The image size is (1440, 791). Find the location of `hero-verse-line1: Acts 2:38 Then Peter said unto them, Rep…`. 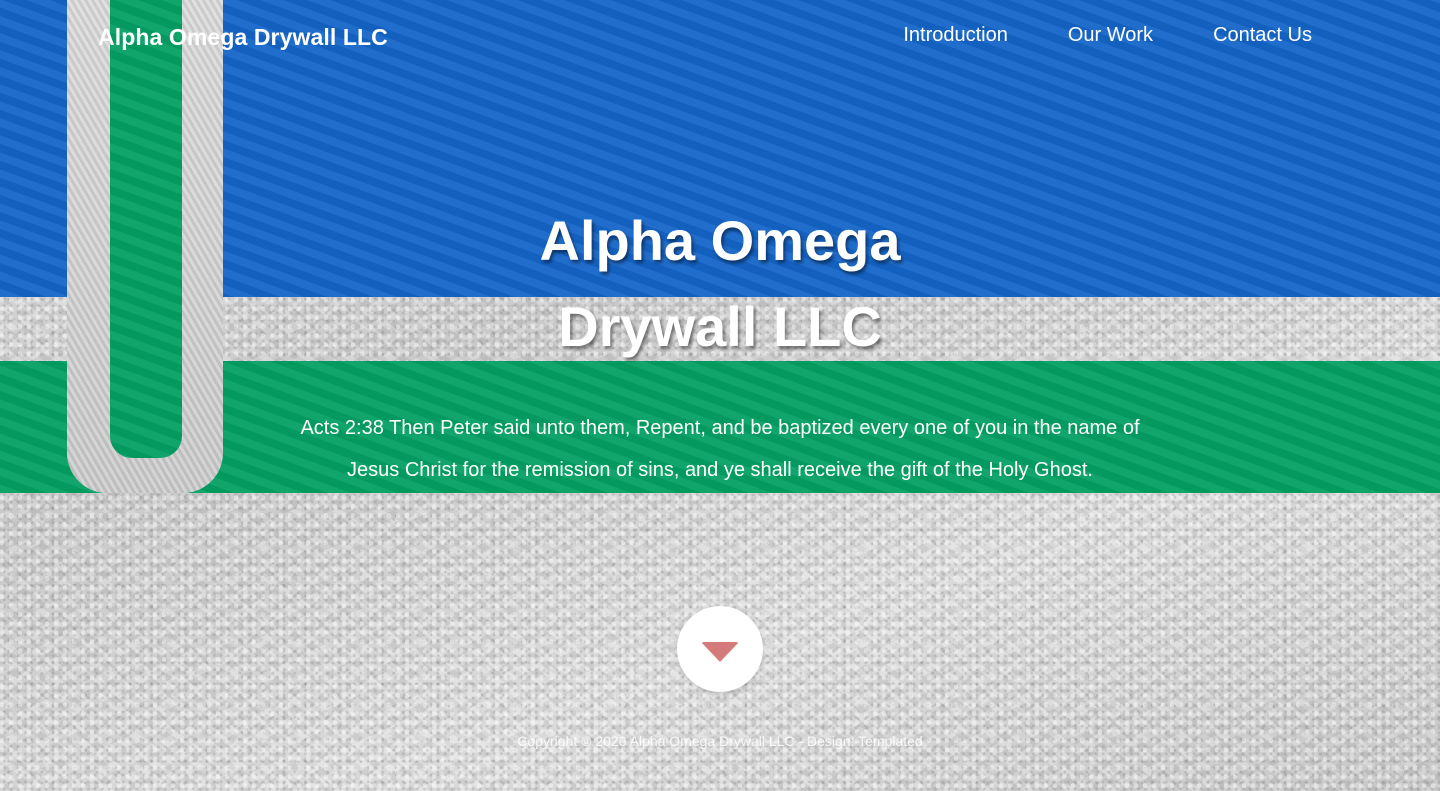

hero-verse-line1: Acts 2:38 Then Peter said unto them, Rep… is located at coordinates (720, 428).